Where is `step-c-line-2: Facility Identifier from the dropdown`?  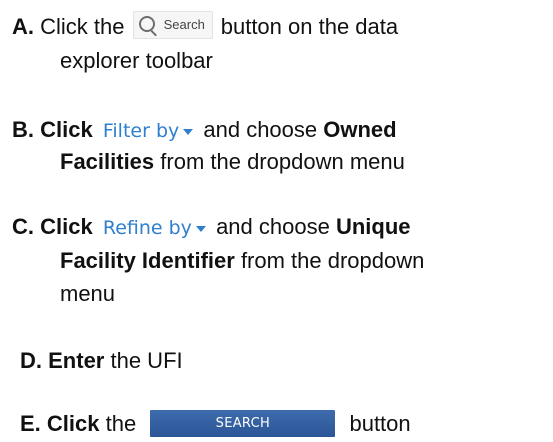 step-c-line-2: Facility Identifier from the dropdown is located at coordinates (242, 261).